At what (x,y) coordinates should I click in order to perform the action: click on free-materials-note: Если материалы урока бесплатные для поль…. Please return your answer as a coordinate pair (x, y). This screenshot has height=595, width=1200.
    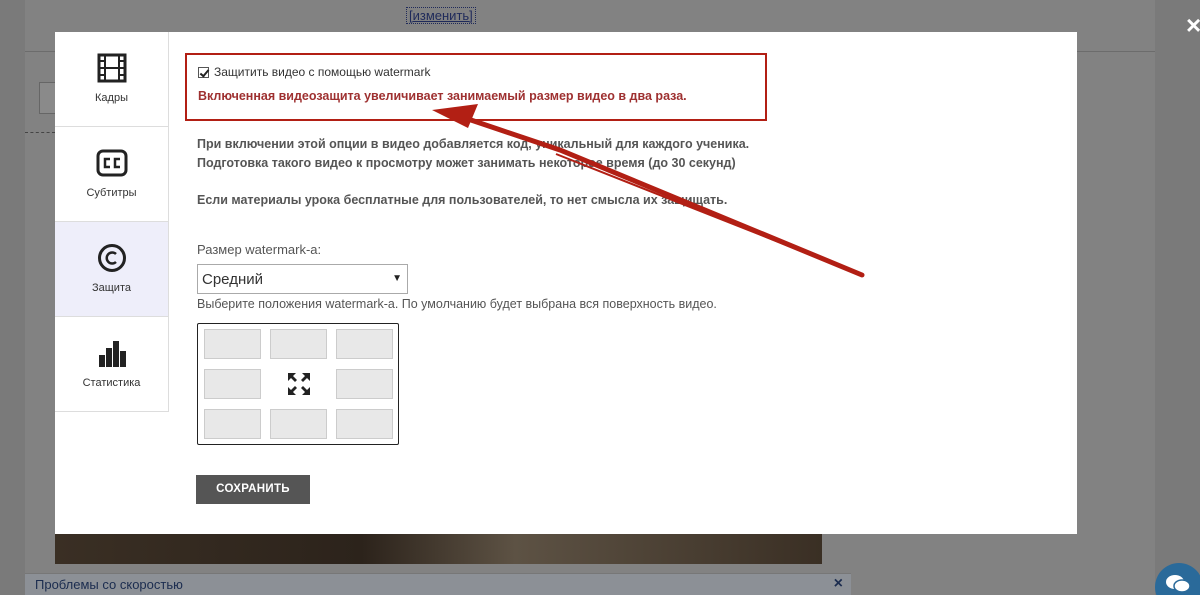
    Looking at the image, I should click on (462, 200).